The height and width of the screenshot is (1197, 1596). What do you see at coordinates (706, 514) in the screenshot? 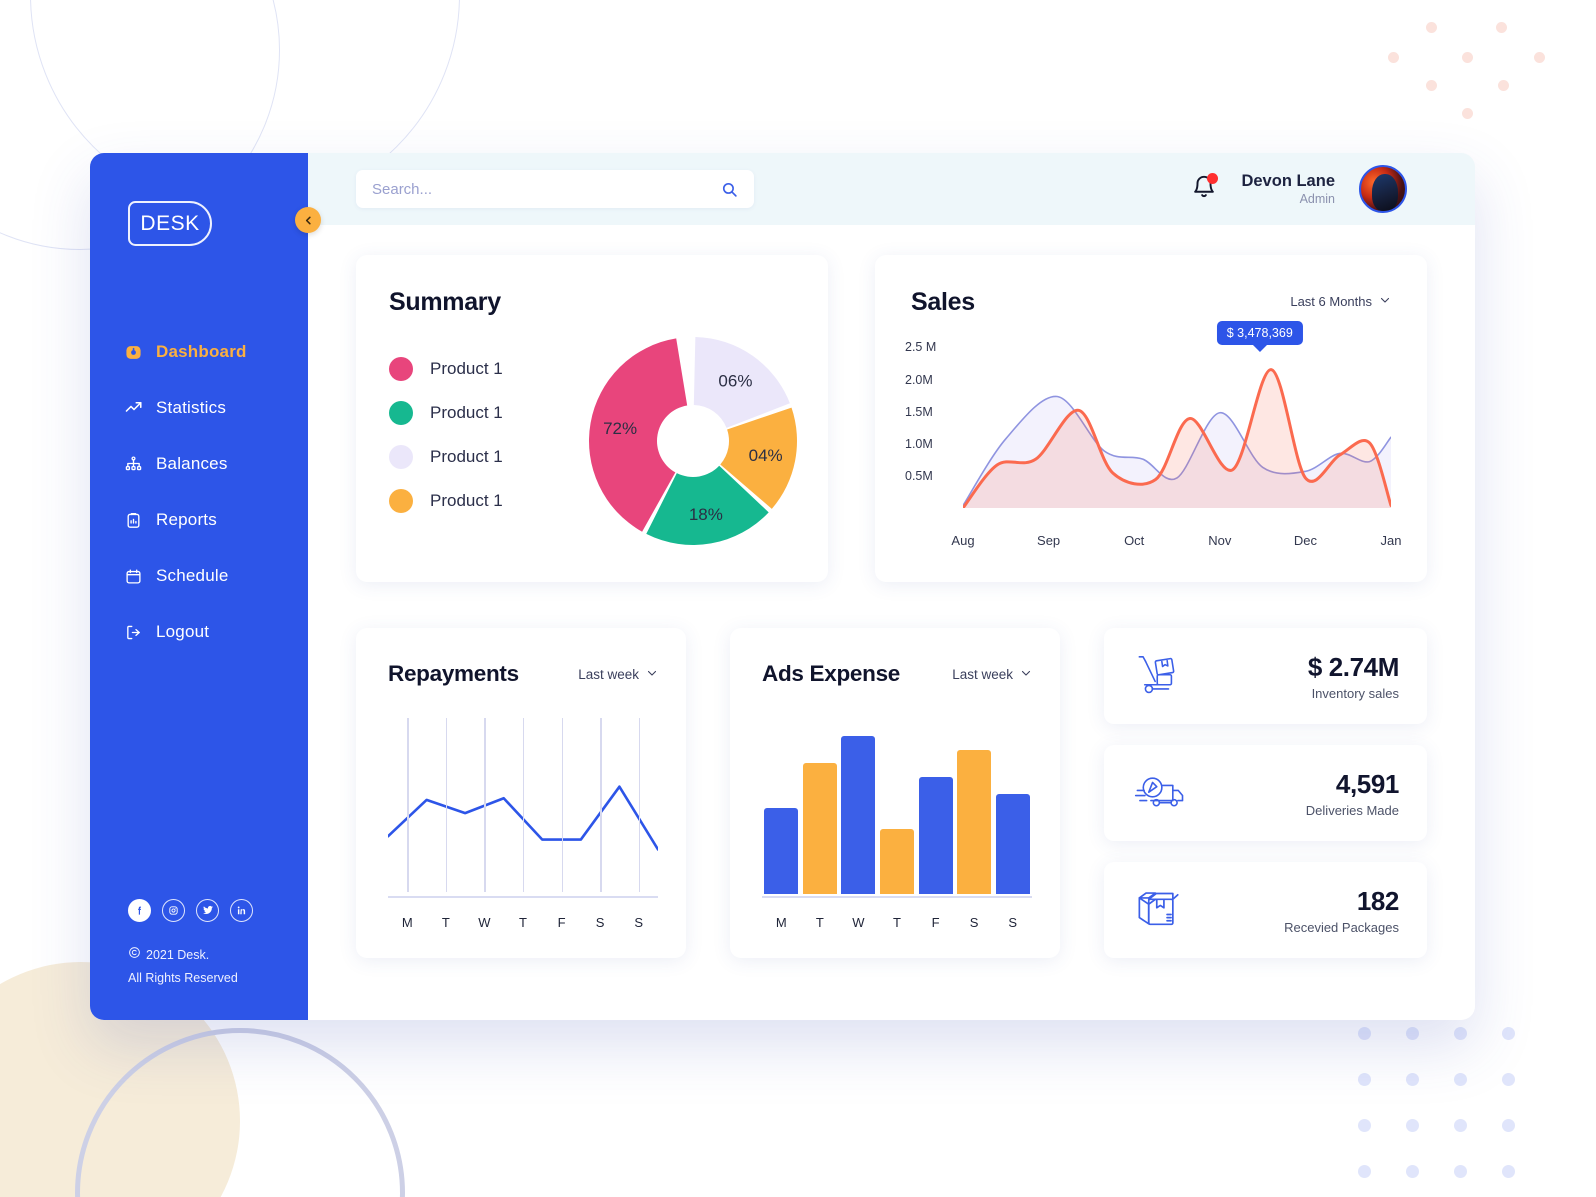
I see `donut-slice-label: 18%` at bounding box center [706, 514].